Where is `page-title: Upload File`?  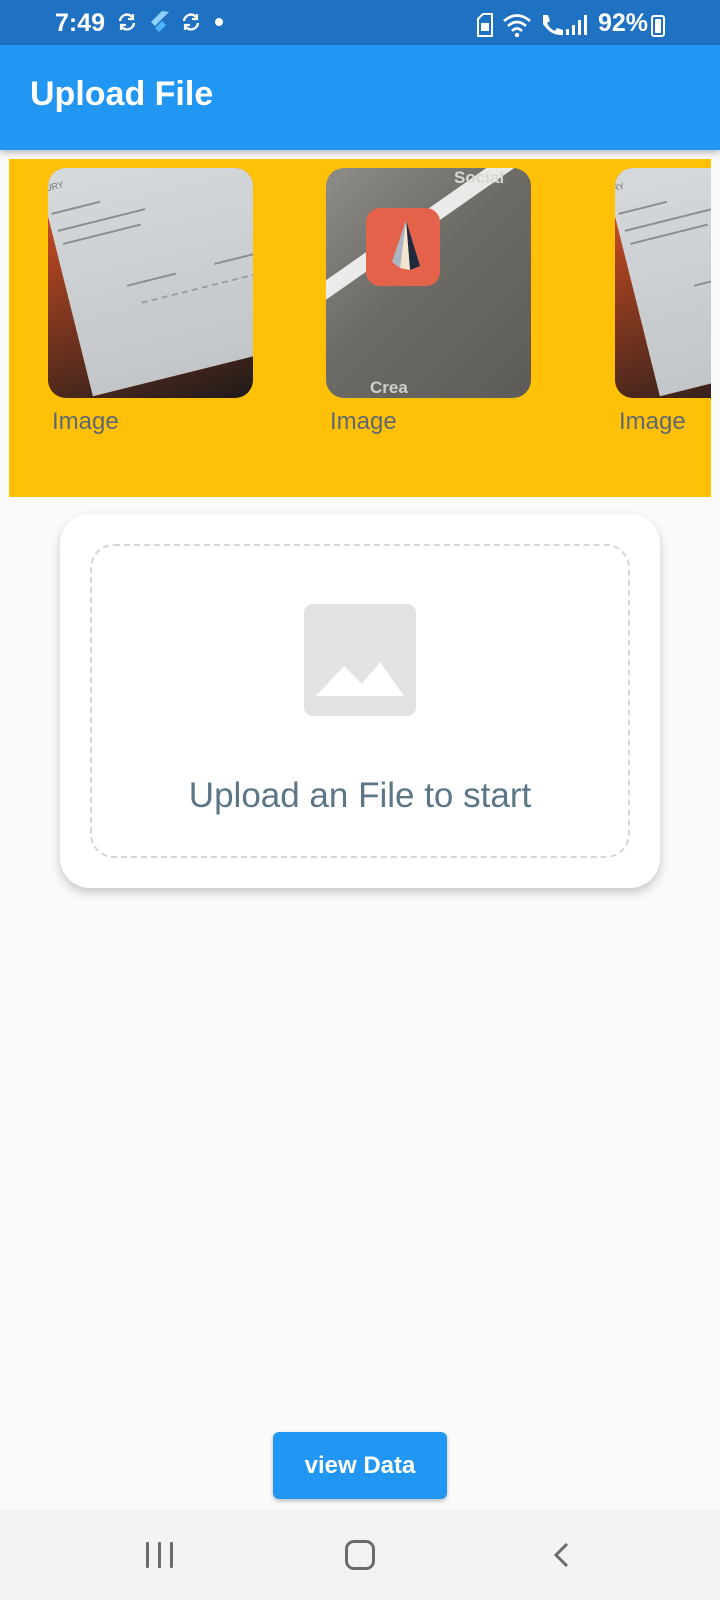
page-title: Upload File is located at coordinates (122, 94).